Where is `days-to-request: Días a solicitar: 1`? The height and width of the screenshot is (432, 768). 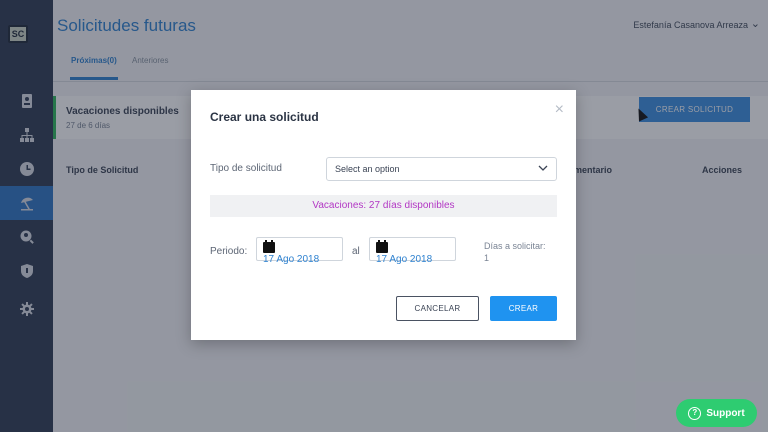 days-to-request: Días a solicitar: 1 is located at coordinates (515, 252).